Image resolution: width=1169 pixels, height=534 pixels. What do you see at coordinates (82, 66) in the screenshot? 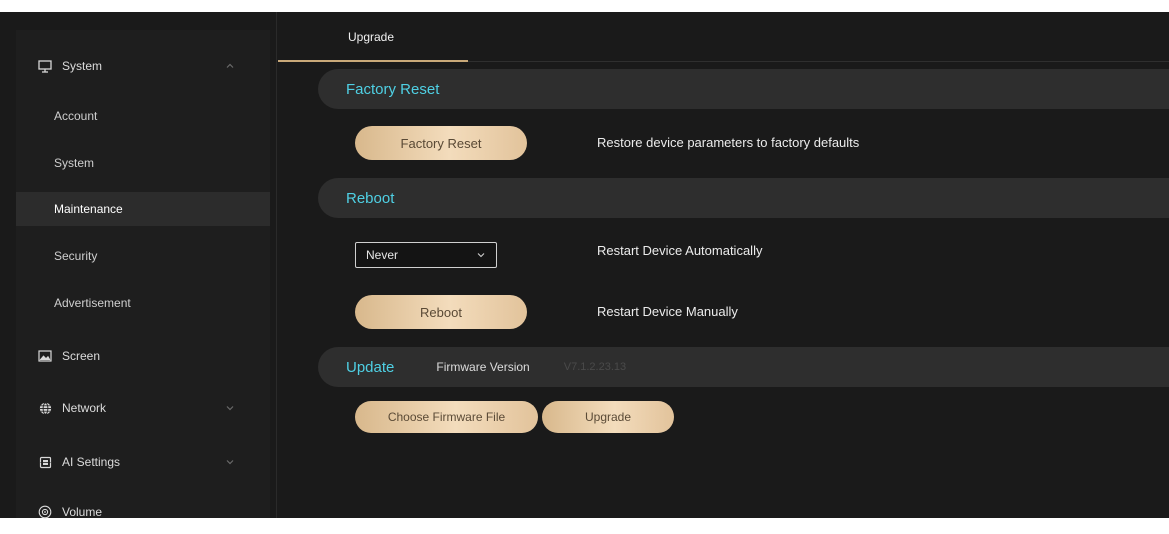
I see `sidebar-group-label: System` at bounding box center [82, 66].